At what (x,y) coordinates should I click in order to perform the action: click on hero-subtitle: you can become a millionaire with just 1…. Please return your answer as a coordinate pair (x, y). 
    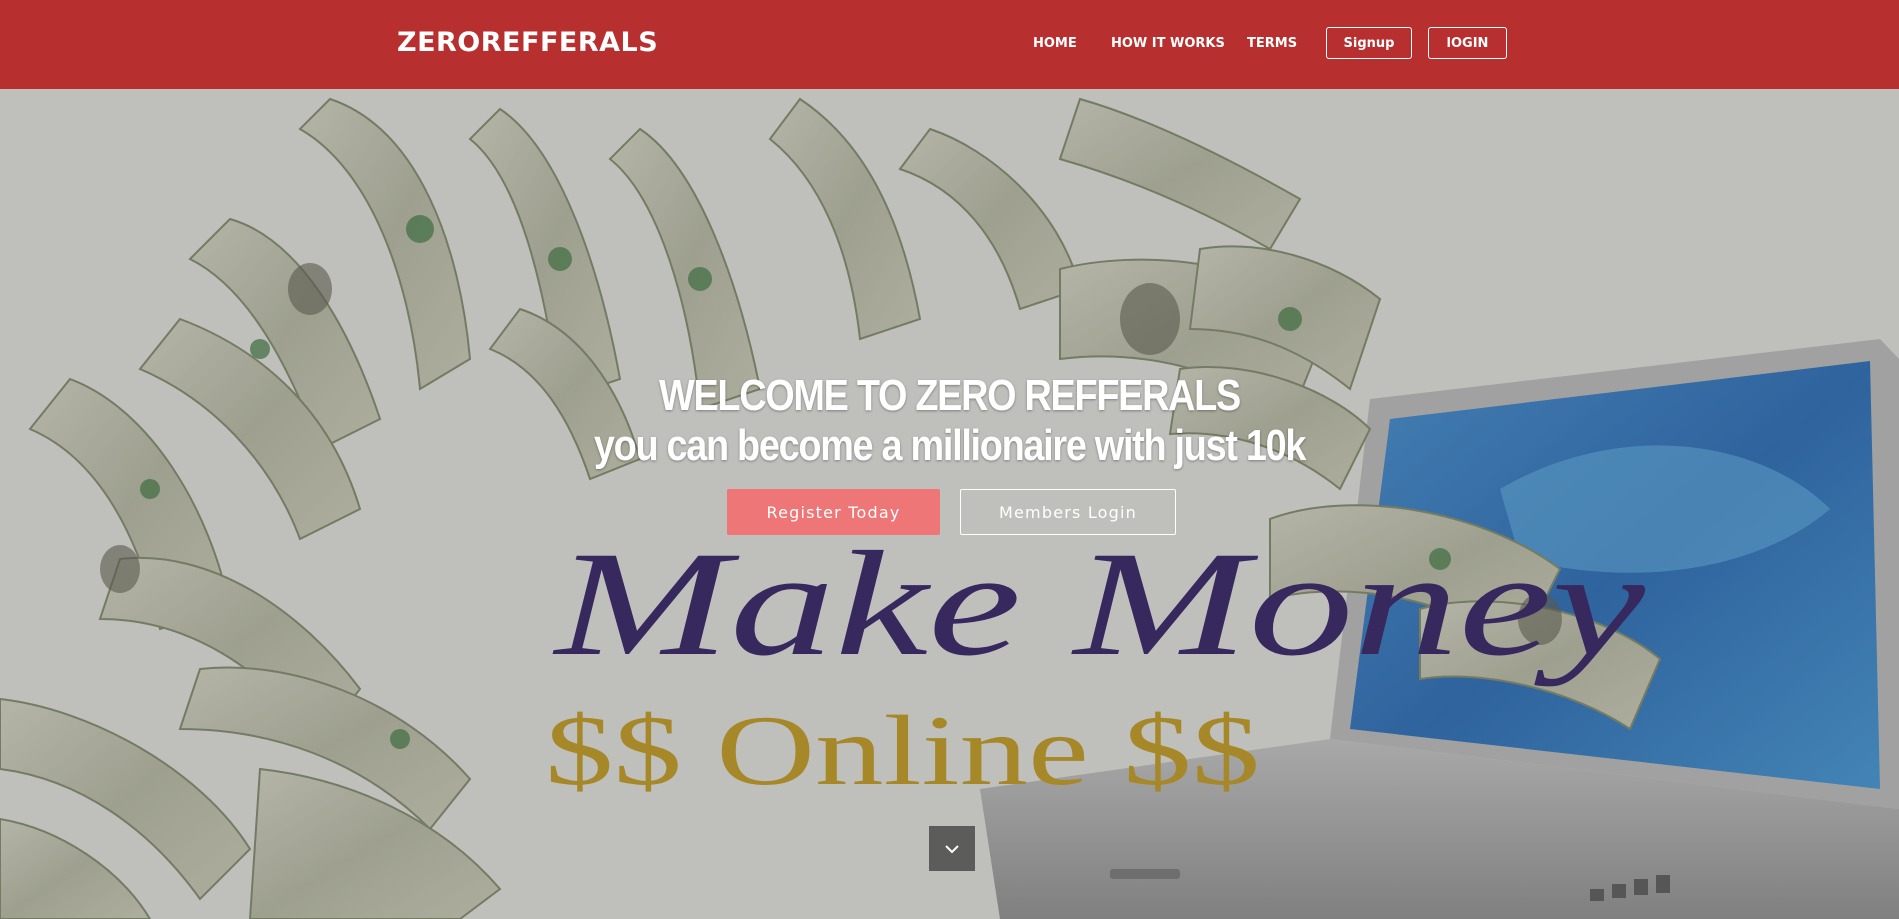
    Looking at the image, I should click on (950, 445).